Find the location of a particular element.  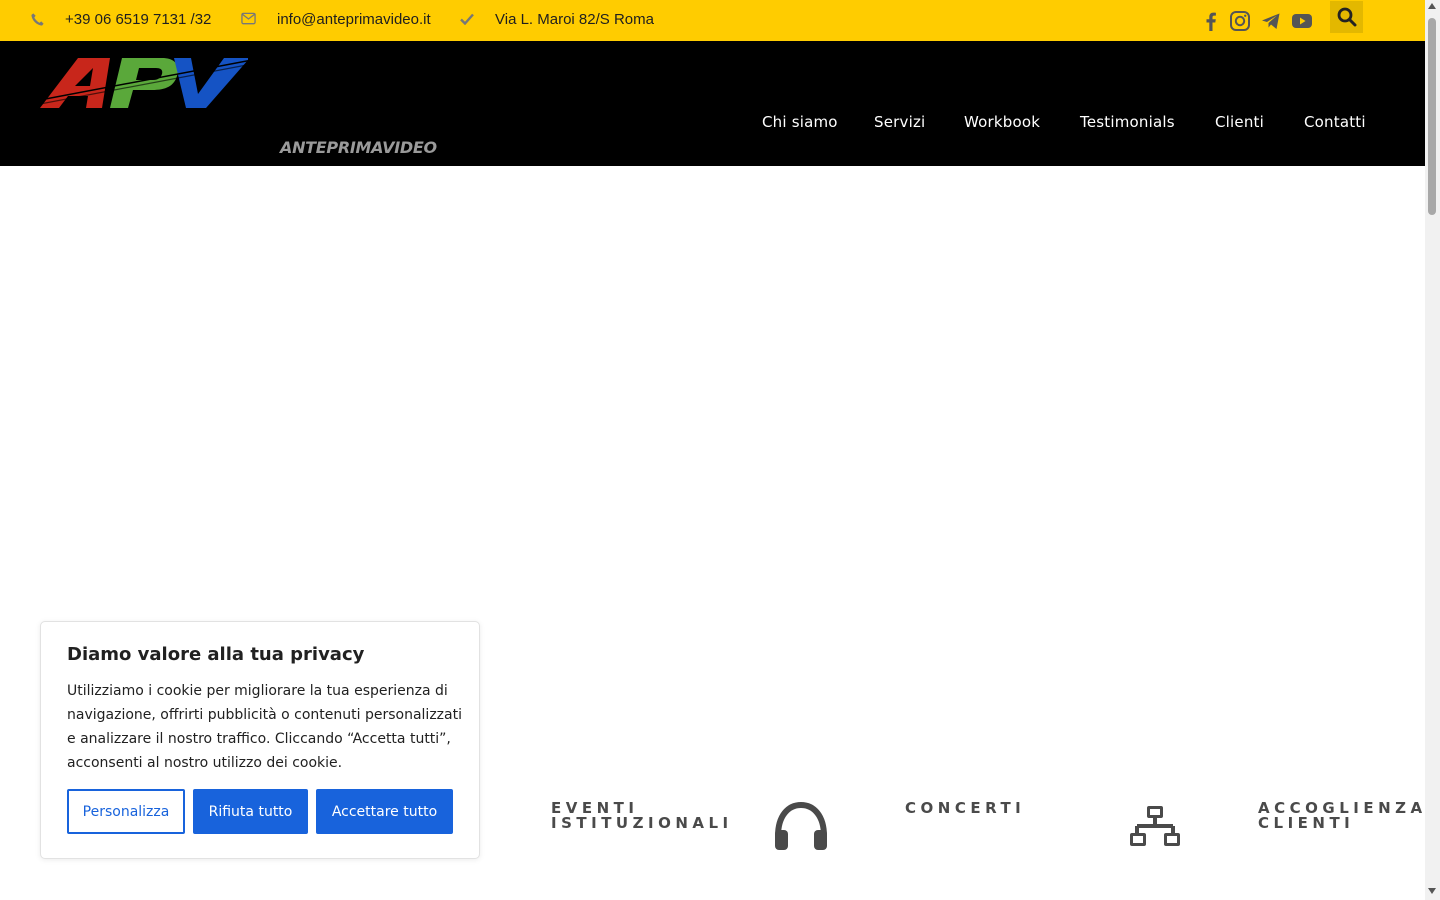

headphones-icon is located at coordinates (801, 826).